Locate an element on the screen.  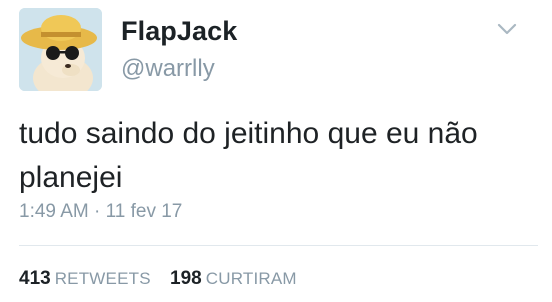
retweets-label: RETWEETS is located at coordinates (102, 278).